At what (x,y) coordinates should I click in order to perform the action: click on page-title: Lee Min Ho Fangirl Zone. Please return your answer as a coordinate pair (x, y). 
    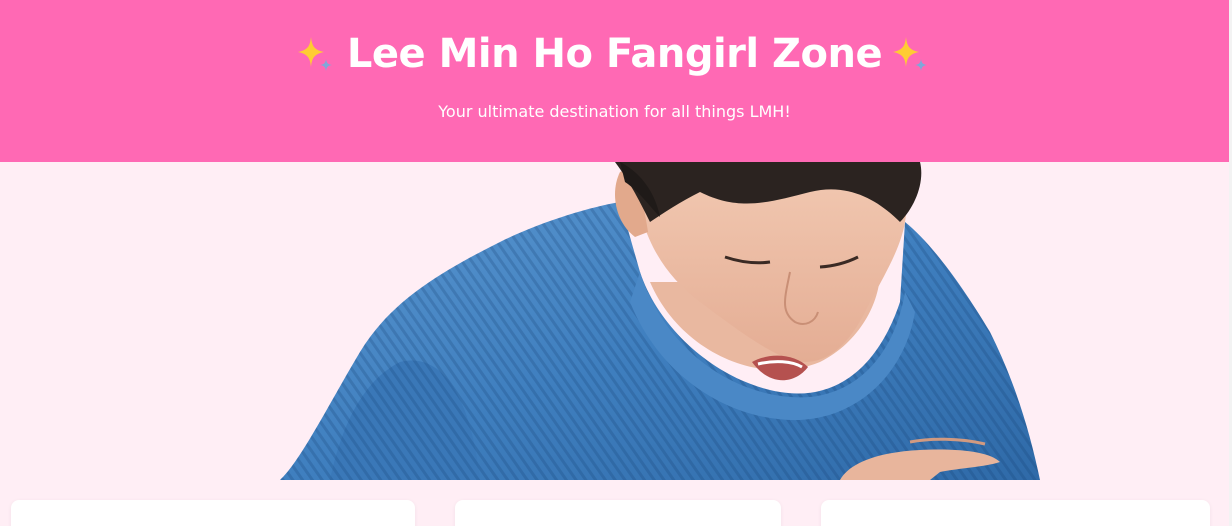
    Looking at the image, I should click on (614, 54).